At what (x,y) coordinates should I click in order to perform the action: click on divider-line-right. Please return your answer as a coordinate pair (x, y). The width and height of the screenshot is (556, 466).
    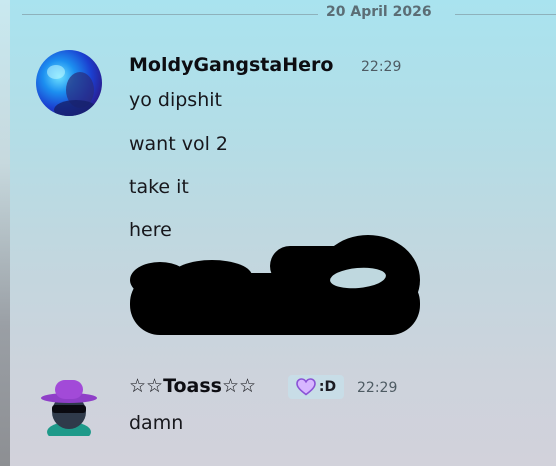
    Looking at the image, I should click on (505, 14).